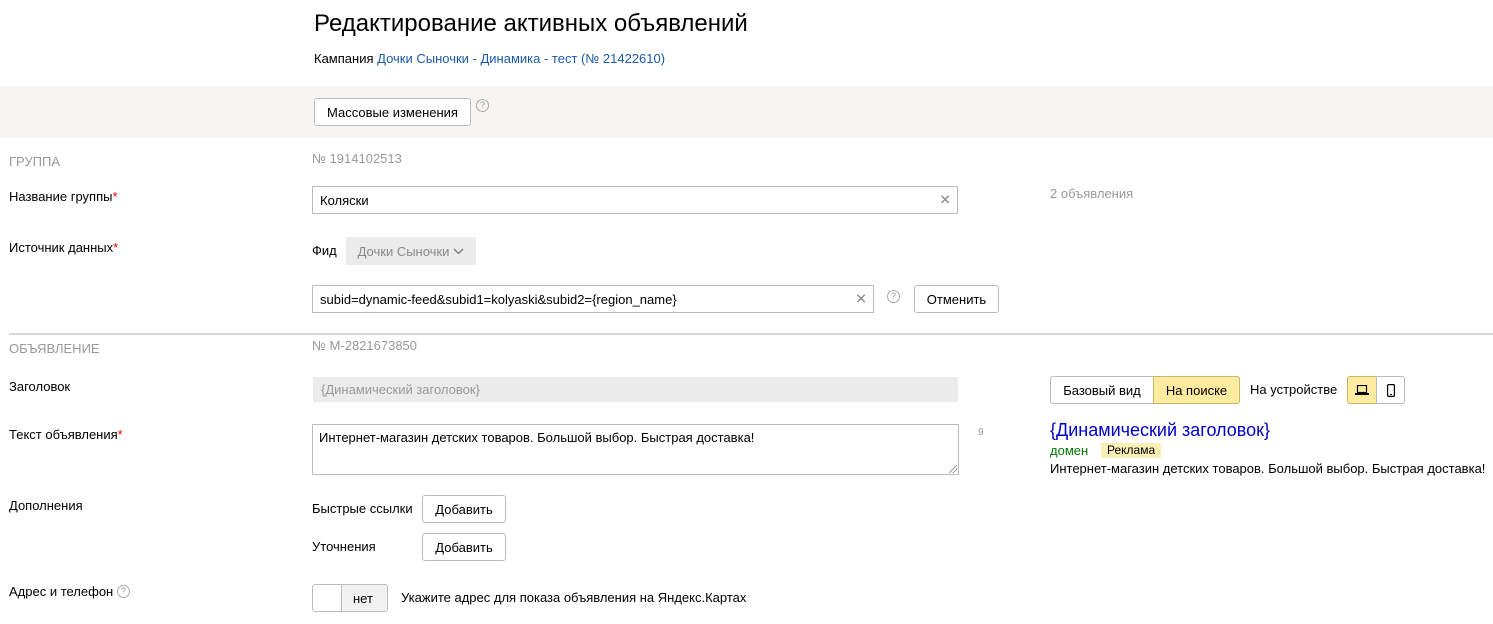 Image resolution: width=1493 pixels, height=624 pixels. I want to click on device-desktop-button, so click(1362, 390).